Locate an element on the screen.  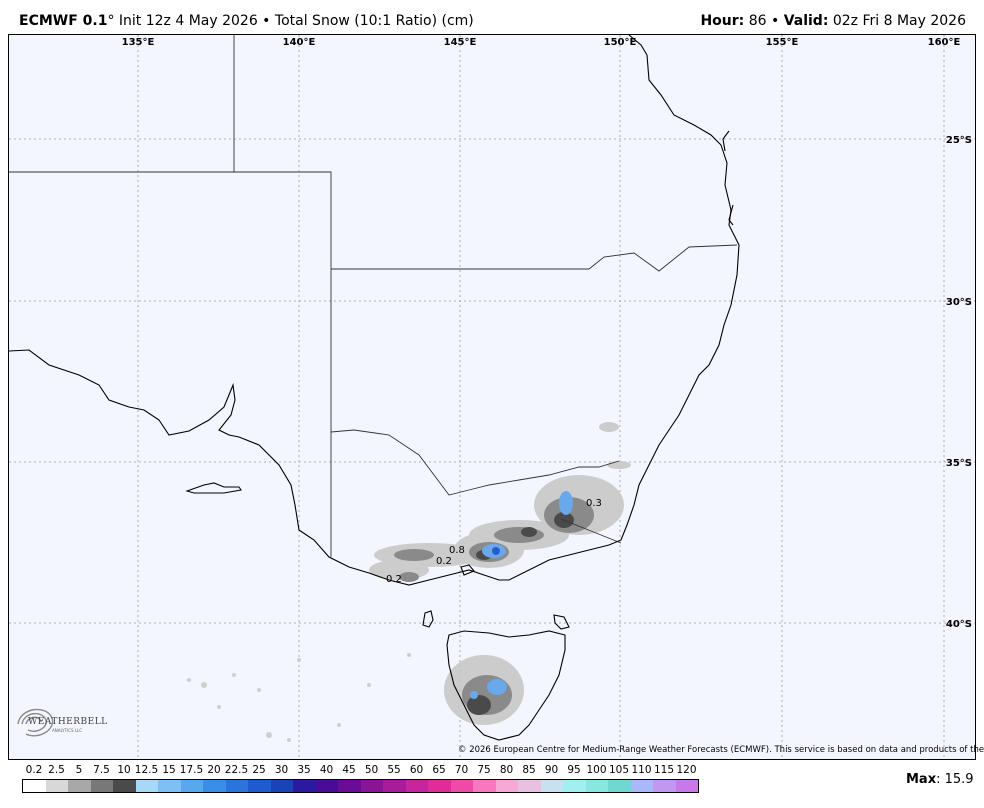
legend-tick-label: 120 is located at coordinates (686, 770).